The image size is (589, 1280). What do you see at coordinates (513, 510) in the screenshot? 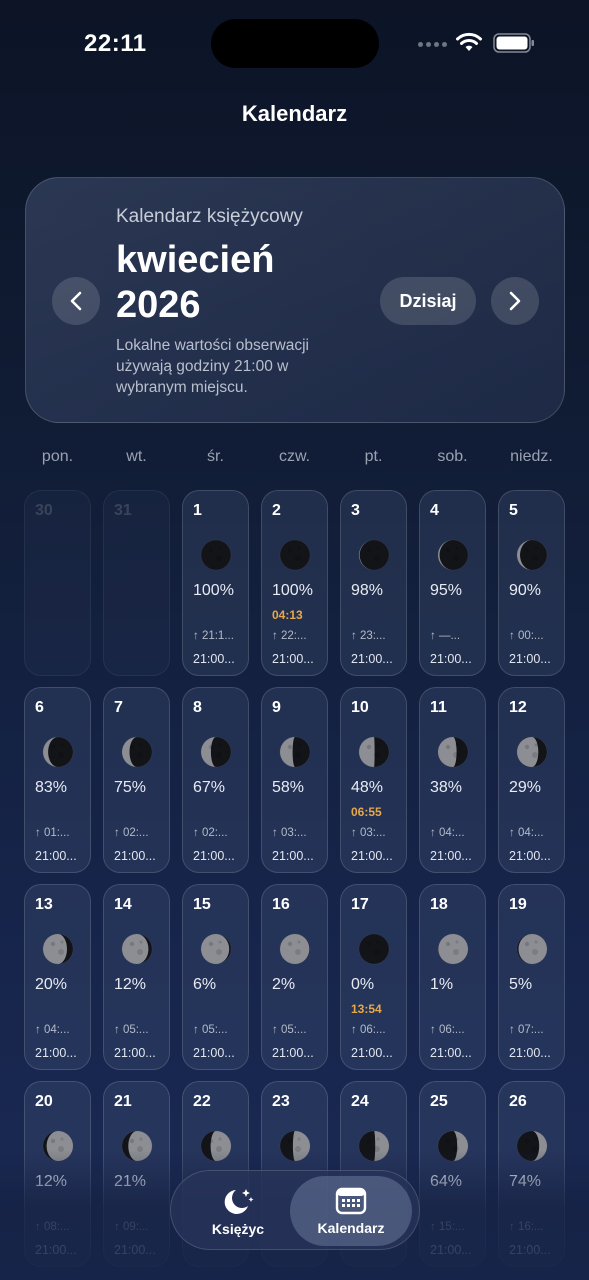
I see `day-number: 5` at bounding box center [513, 510].